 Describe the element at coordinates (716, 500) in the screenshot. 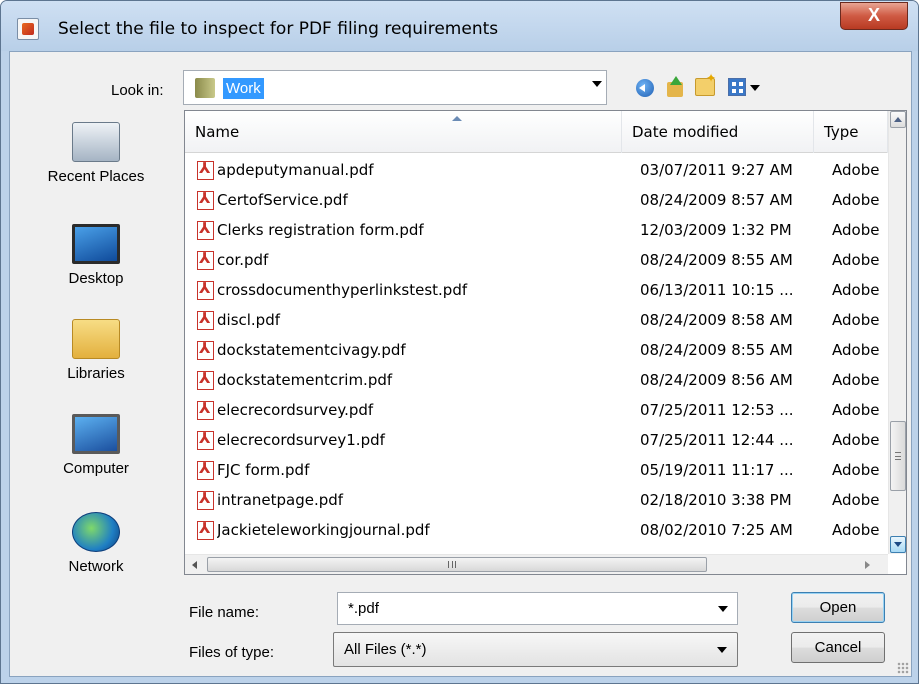

I see `date-modified-cell: 02/18/2010 3:38 PM` at that location.